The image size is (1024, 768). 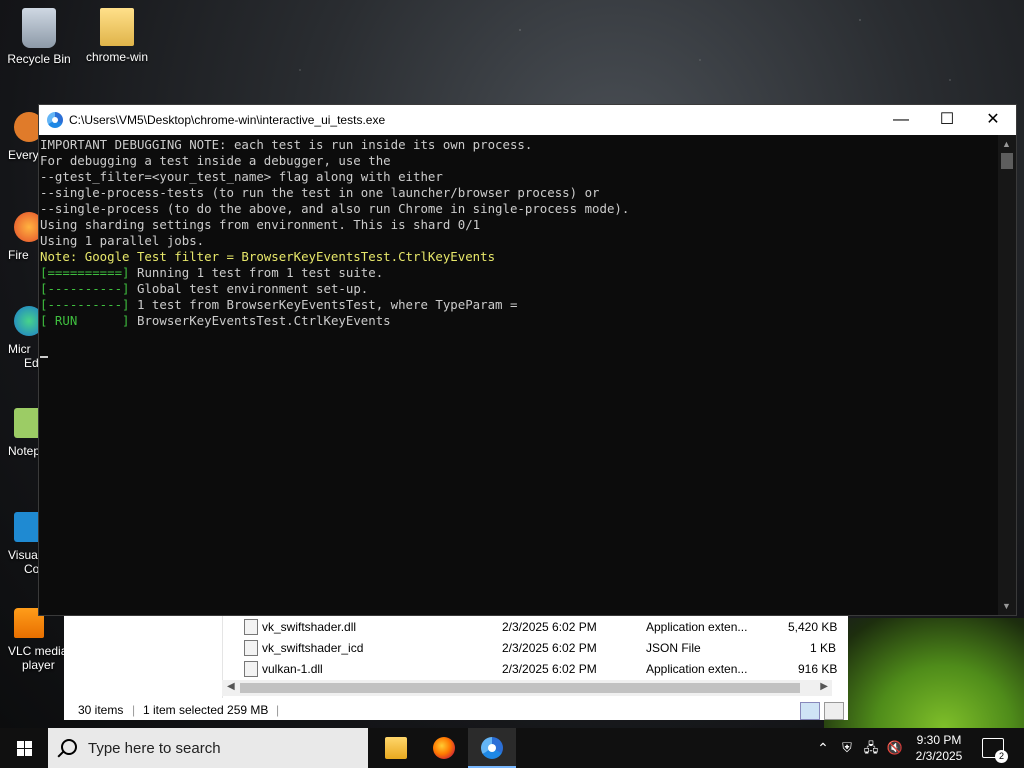 What do you see at coordinates (871, 748) in the screenshot?
I see `network-tray-icon: 🖧` at bounding box center [871, 748].